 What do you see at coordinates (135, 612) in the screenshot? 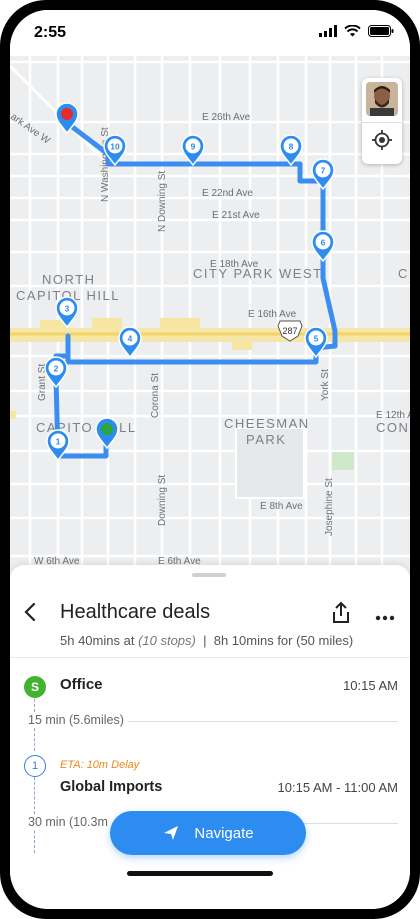
I see `route-title: Healthcare deals` at bounding box center [135, 612].